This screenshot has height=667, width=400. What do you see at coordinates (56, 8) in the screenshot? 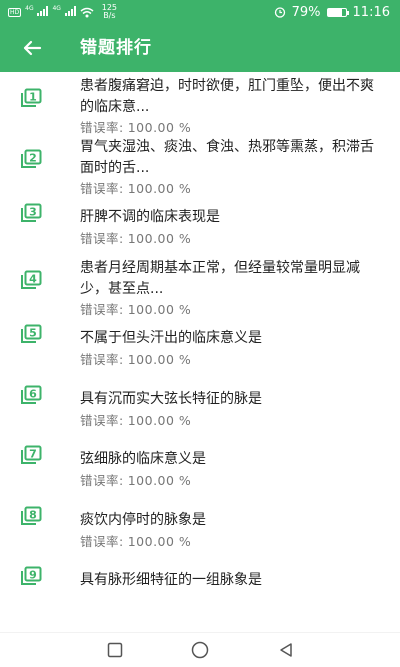
I see `network-2-label: 4G` at bounding box center [56, 8].